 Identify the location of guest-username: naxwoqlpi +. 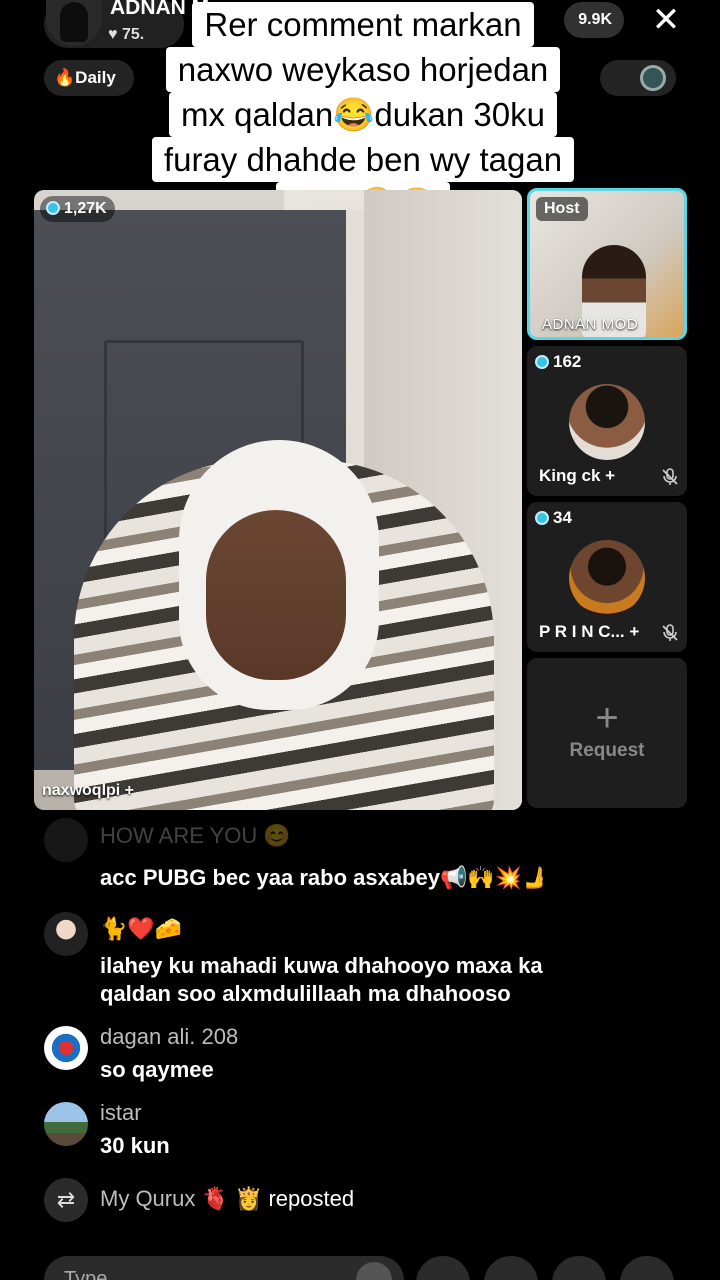
(88, 791).